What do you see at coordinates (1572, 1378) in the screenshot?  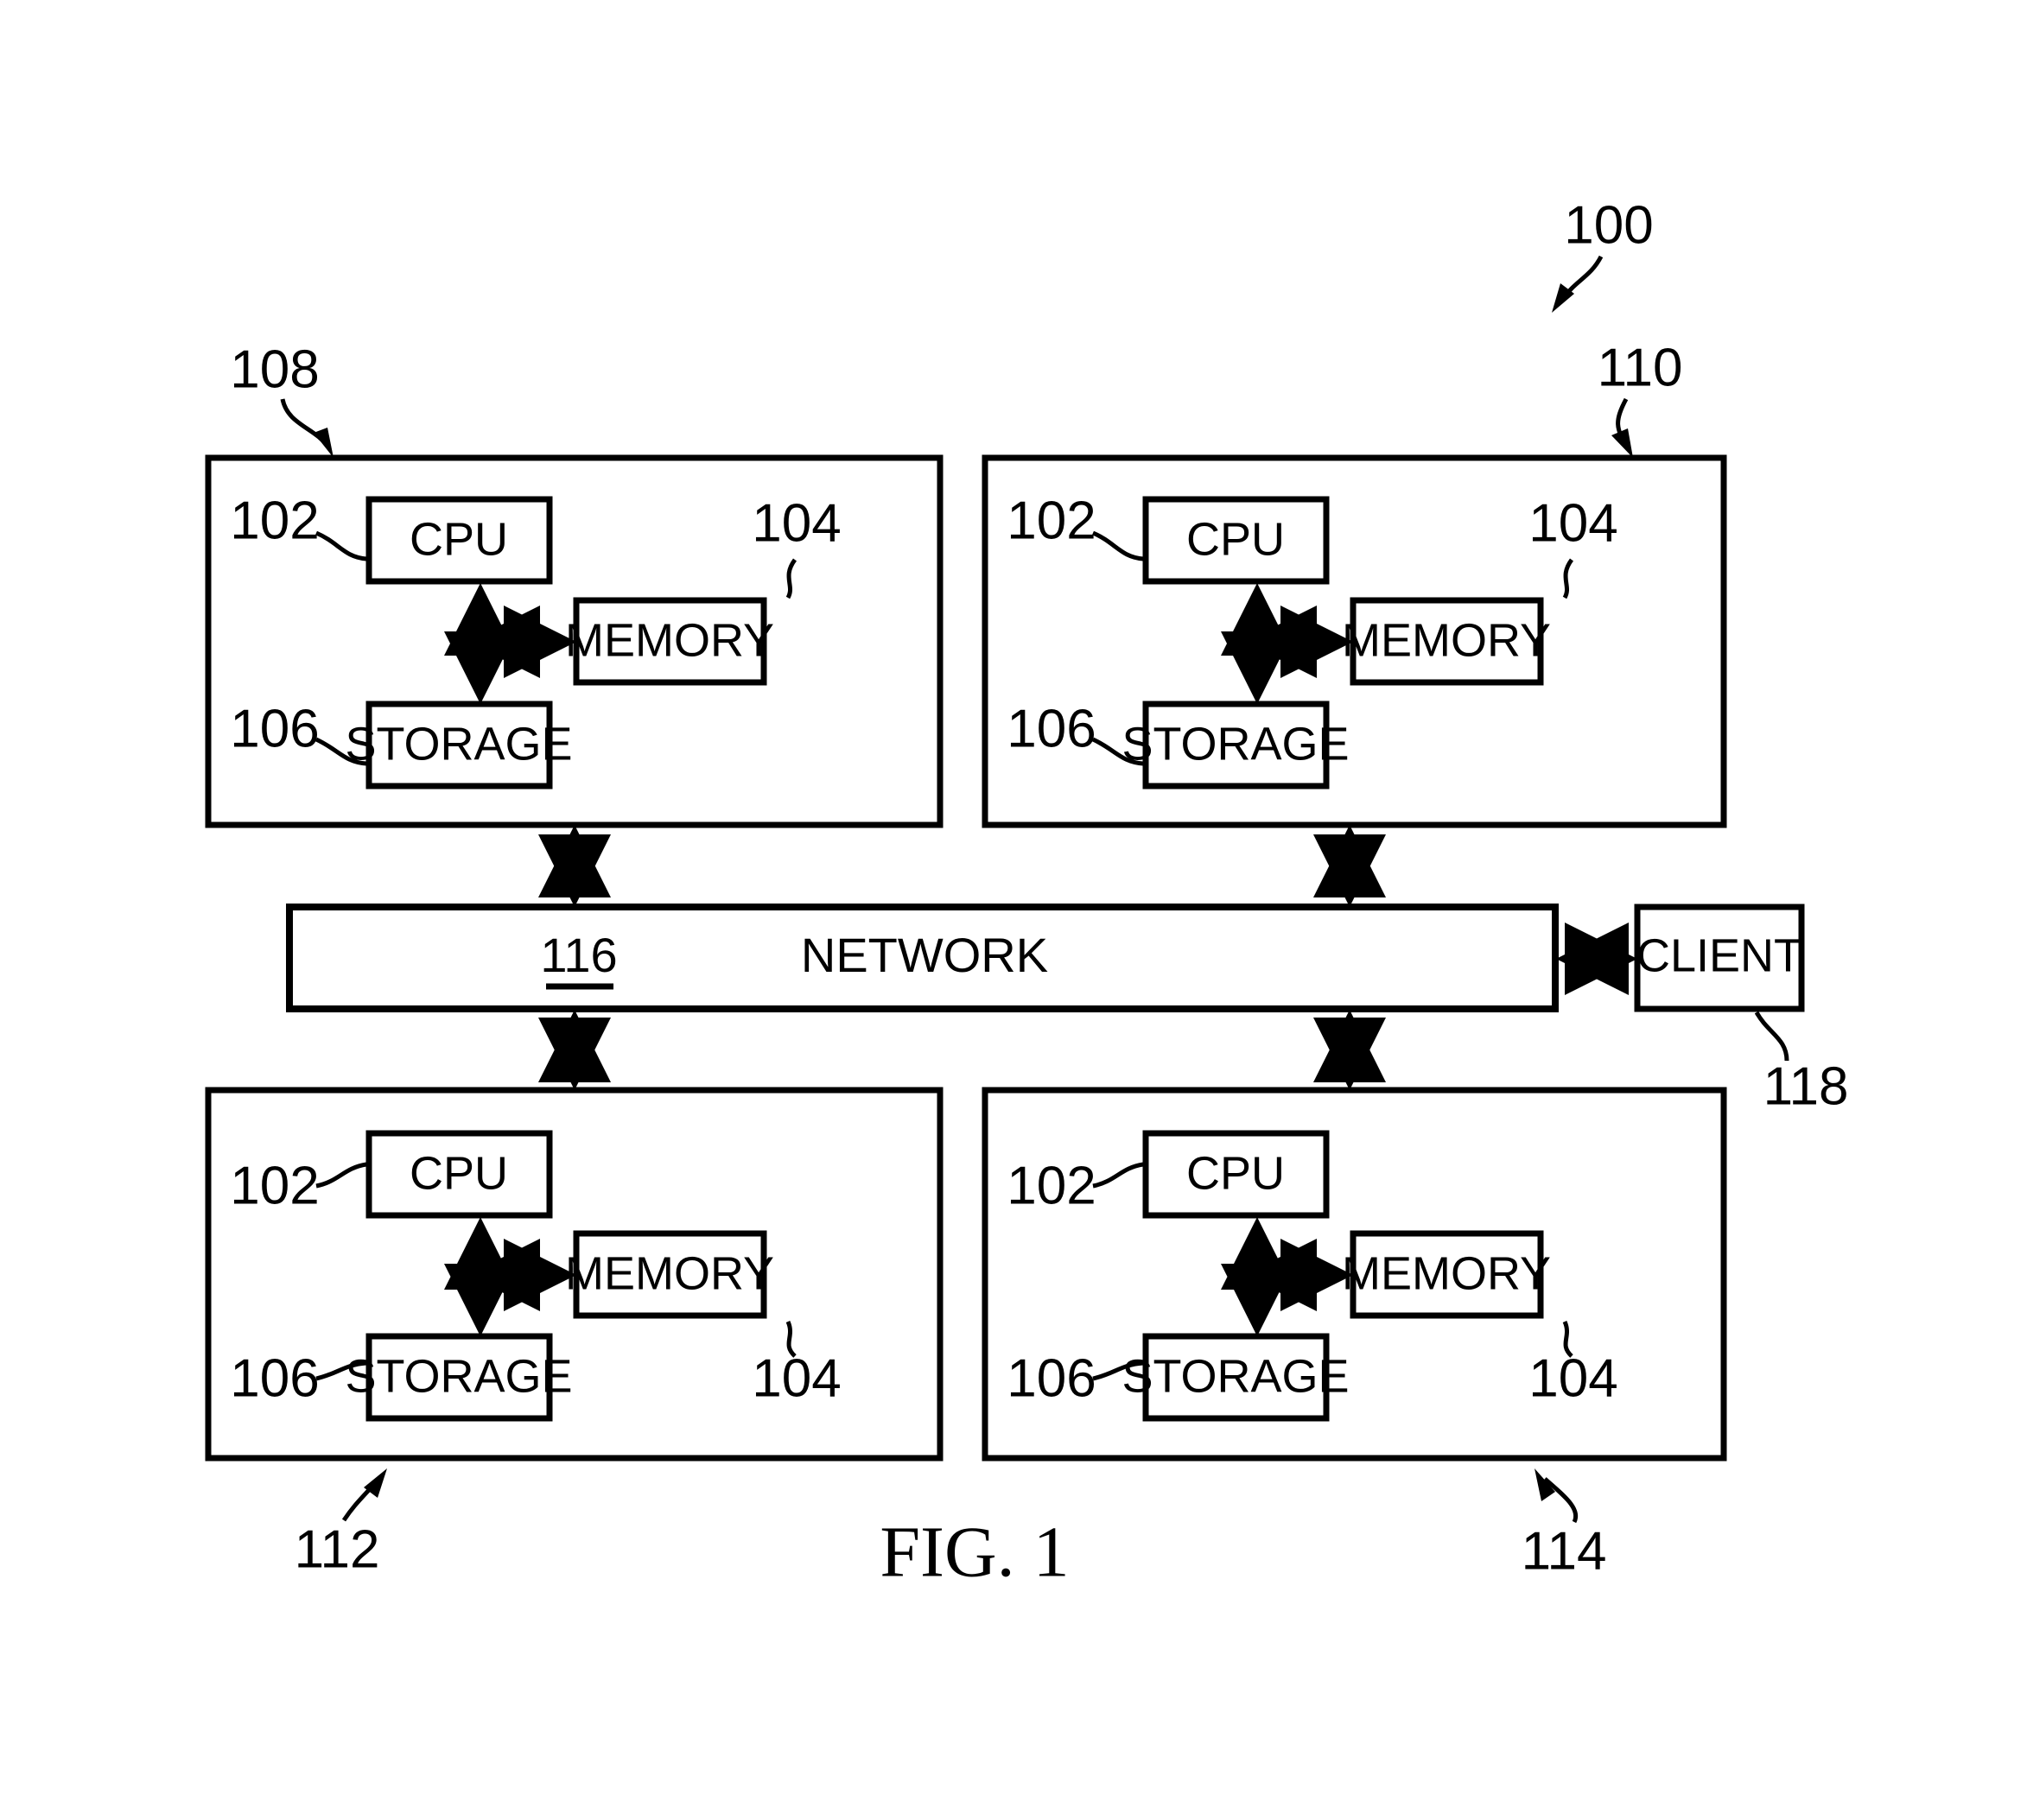 I see `memory-ref-bottom-right: 104` at bounding box center [1572, 1378].